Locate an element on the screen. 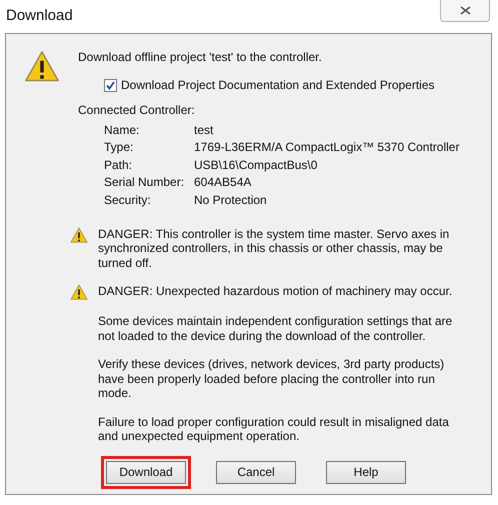 This screenshot has height=505, width=498. controller-heading: Connected Controller: is located at coordinates (137, 110).